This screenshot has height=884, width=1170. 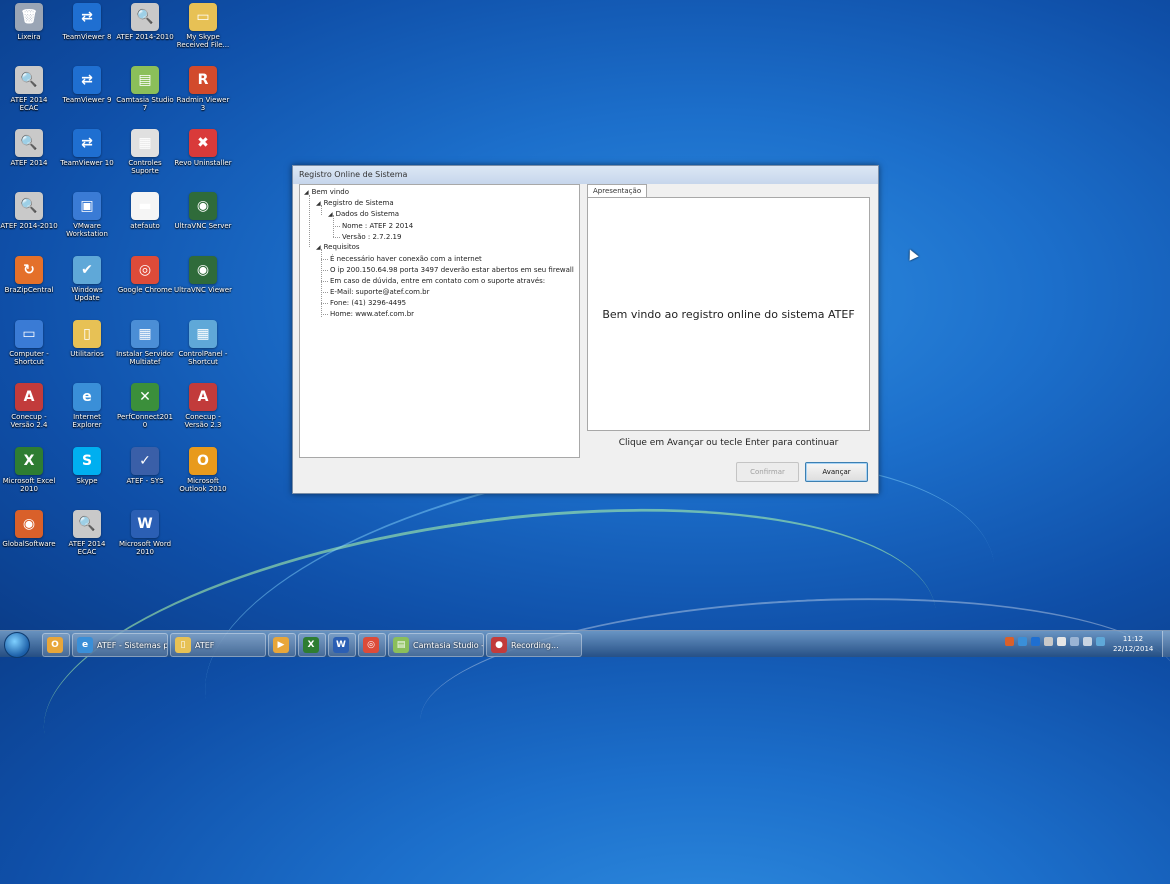 What do you see at coordinates (145, 343) in the screenshot?
I see `desktop-icon: ▦ Instalar Servidor Multiatef` at bounding box center [145, 343].